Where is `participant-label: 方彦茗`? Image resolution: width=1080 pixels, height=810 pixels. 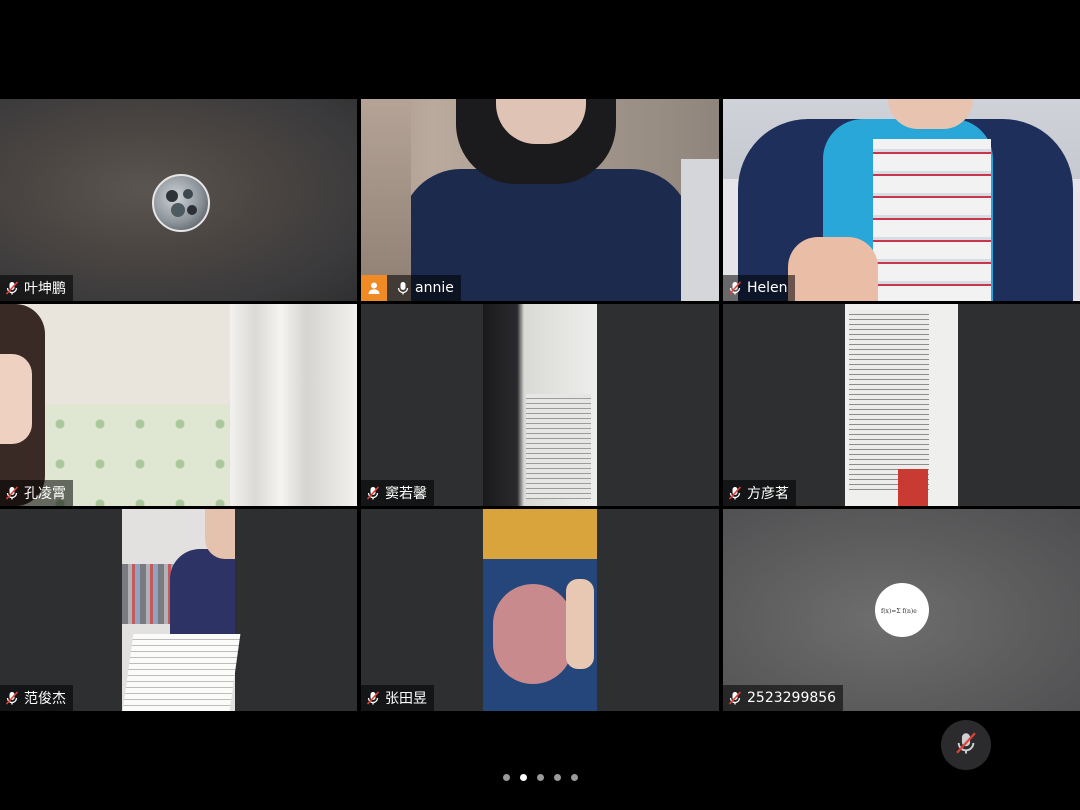 participant-label: 方彦茗 is located at coordinates (759, 493).